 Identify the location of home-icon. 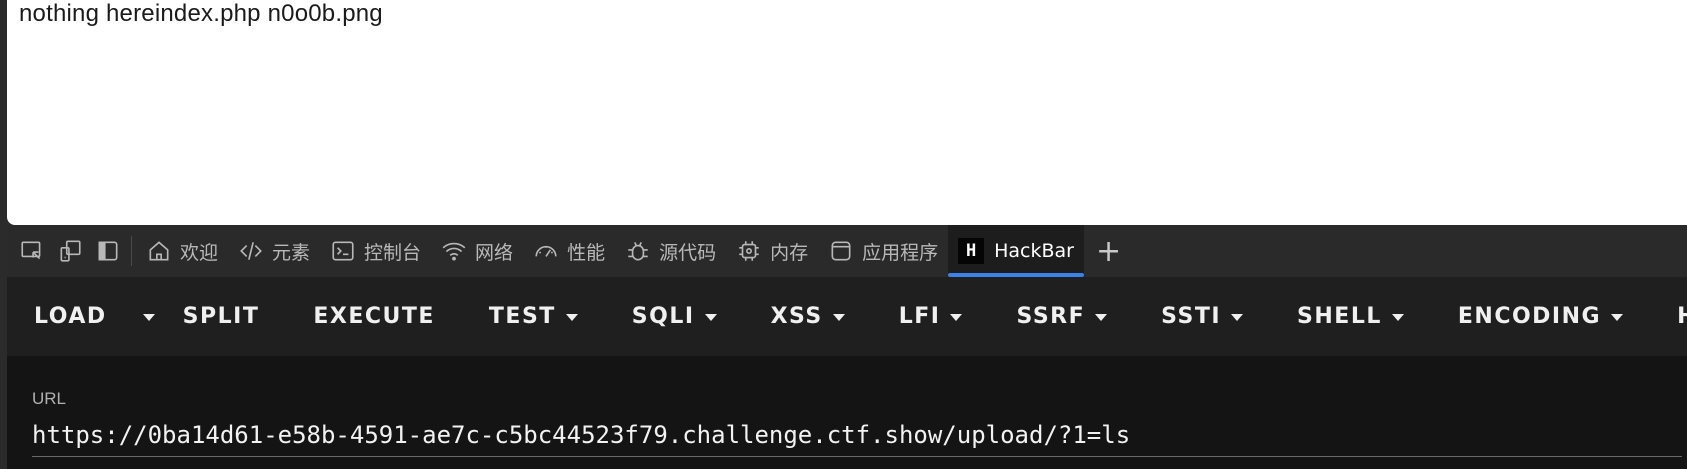
(159, 251).